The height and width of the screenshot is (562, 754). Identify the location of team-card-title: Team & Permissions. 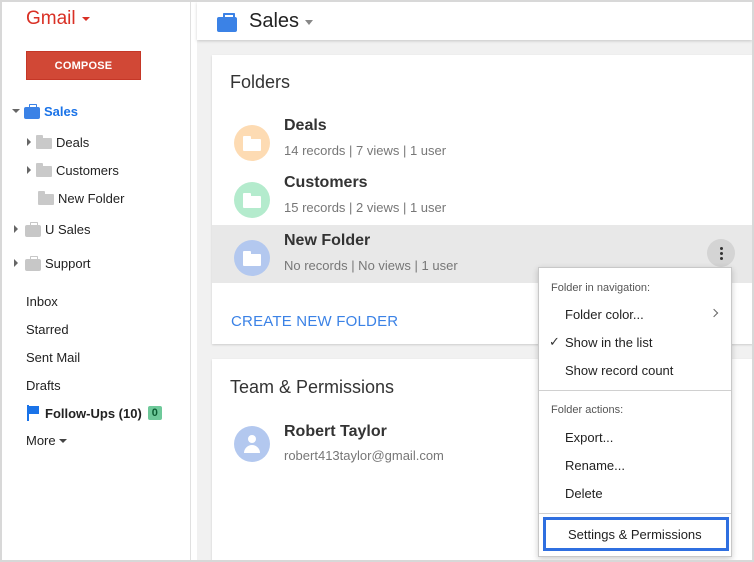
(312, 387).